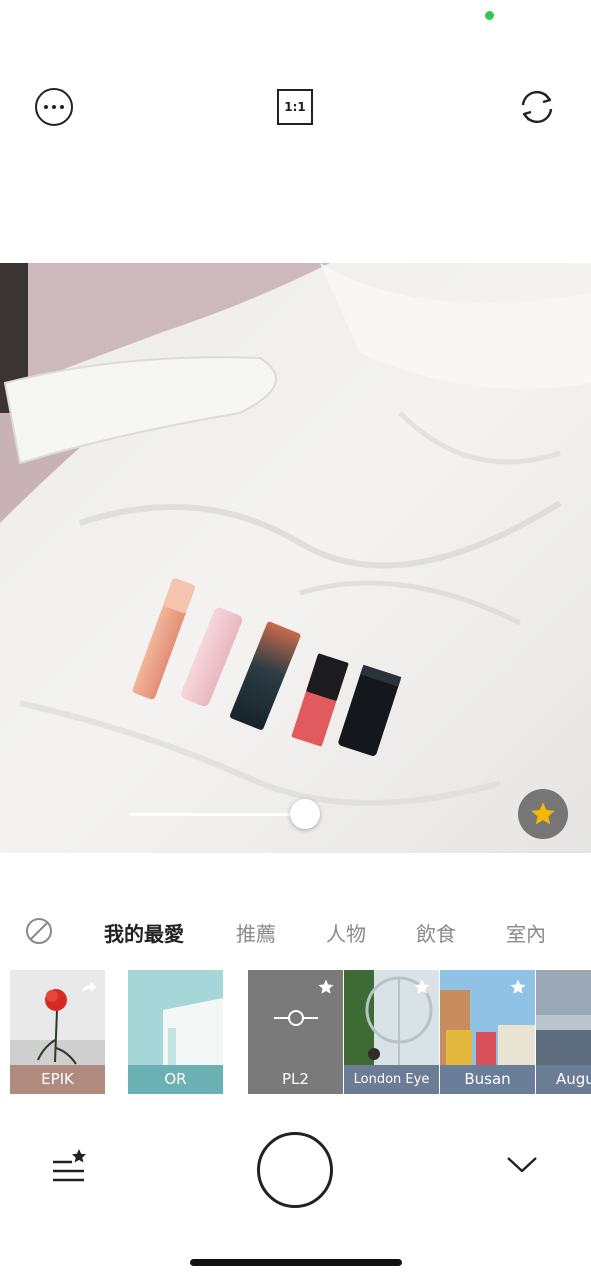  Describe the element at coordinates (391, 1032) in the screenshot. I see `filter-thumb-london-eye: London Eye` at that location.